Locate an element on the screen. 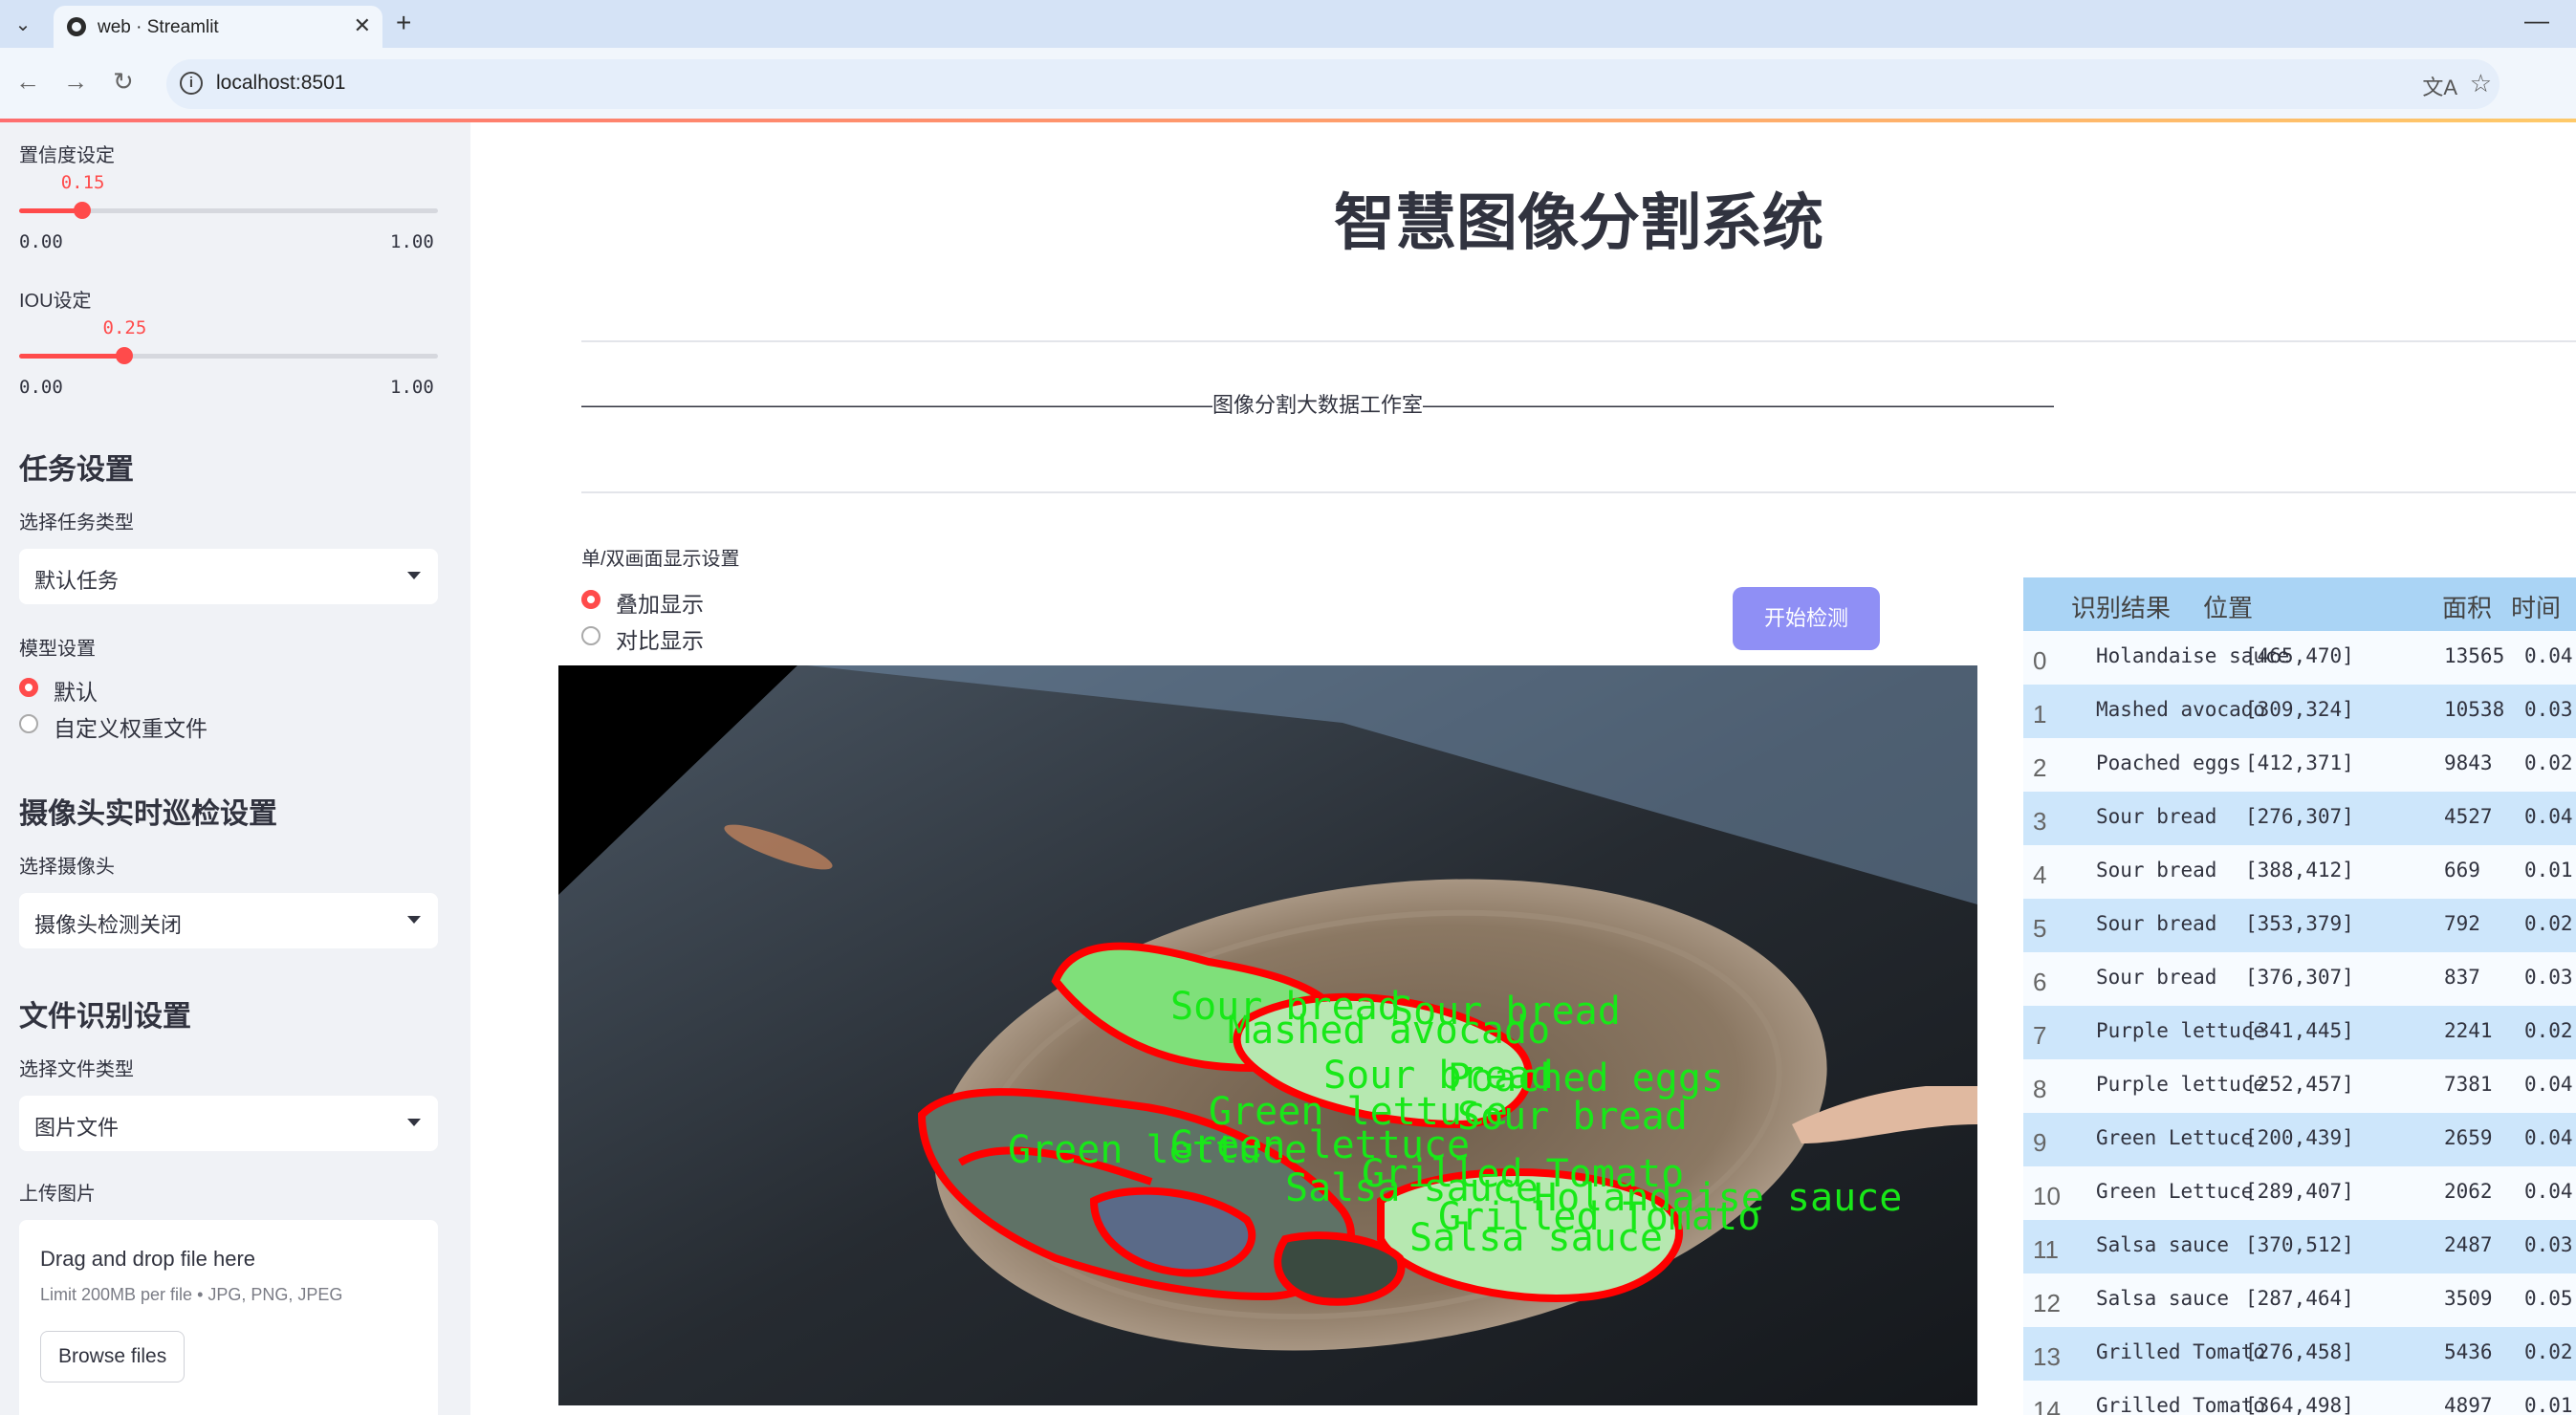 Image resolution: width=2576 pixels, height=1415 pixels. browse-files-button: Browse files is located at coordinates (113, 1356).